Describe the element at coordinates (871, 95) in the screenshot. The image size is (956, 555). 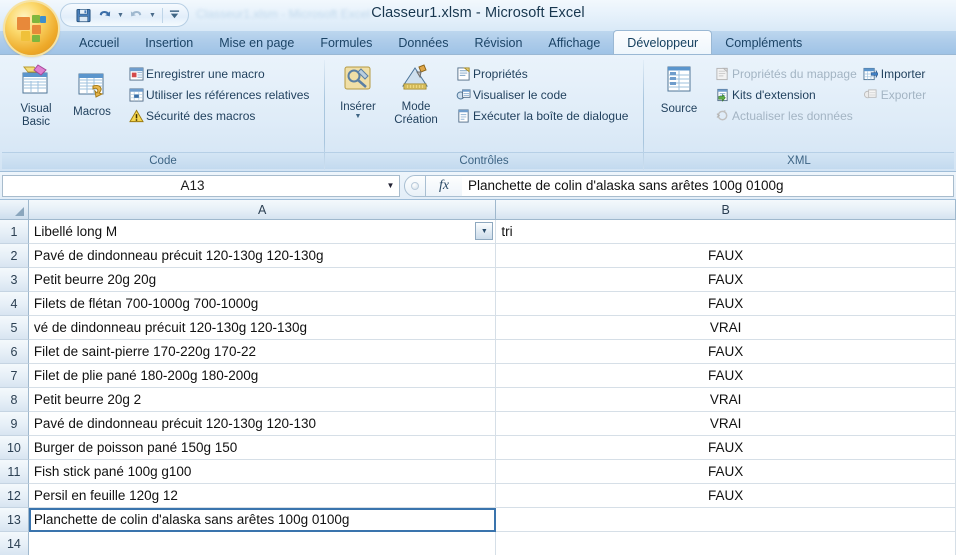
I see `export-icon` at that location.